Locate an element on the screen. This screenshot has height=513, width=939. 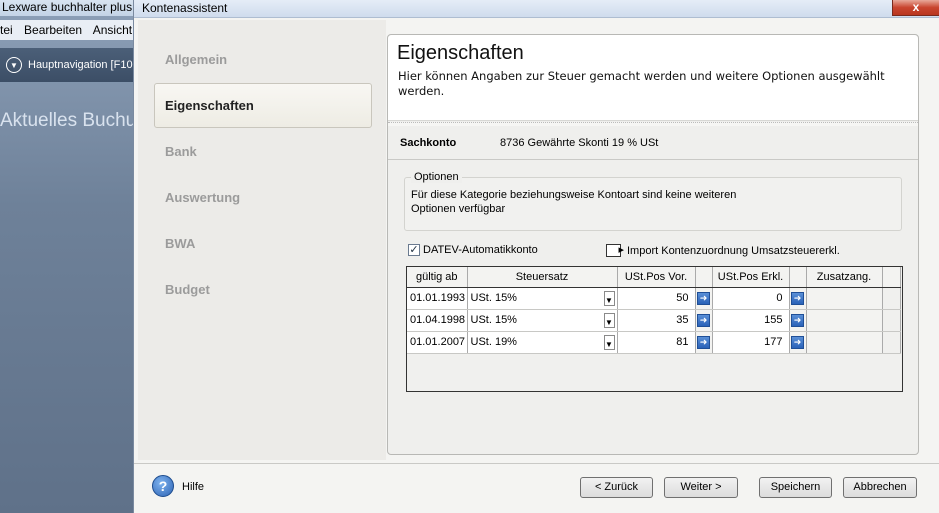
footer-divider is located at coordinates (536, 463).